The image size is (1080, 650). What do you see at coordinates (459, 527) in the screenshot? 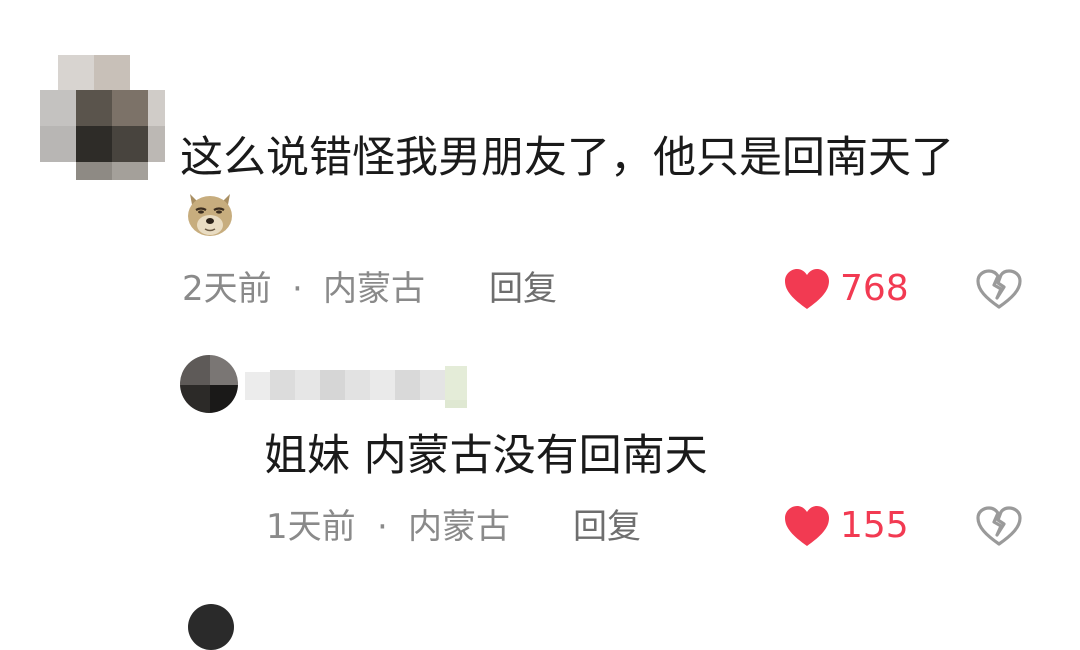
I see `reply-location: 内蒙古` at bounding box center [459, 527].